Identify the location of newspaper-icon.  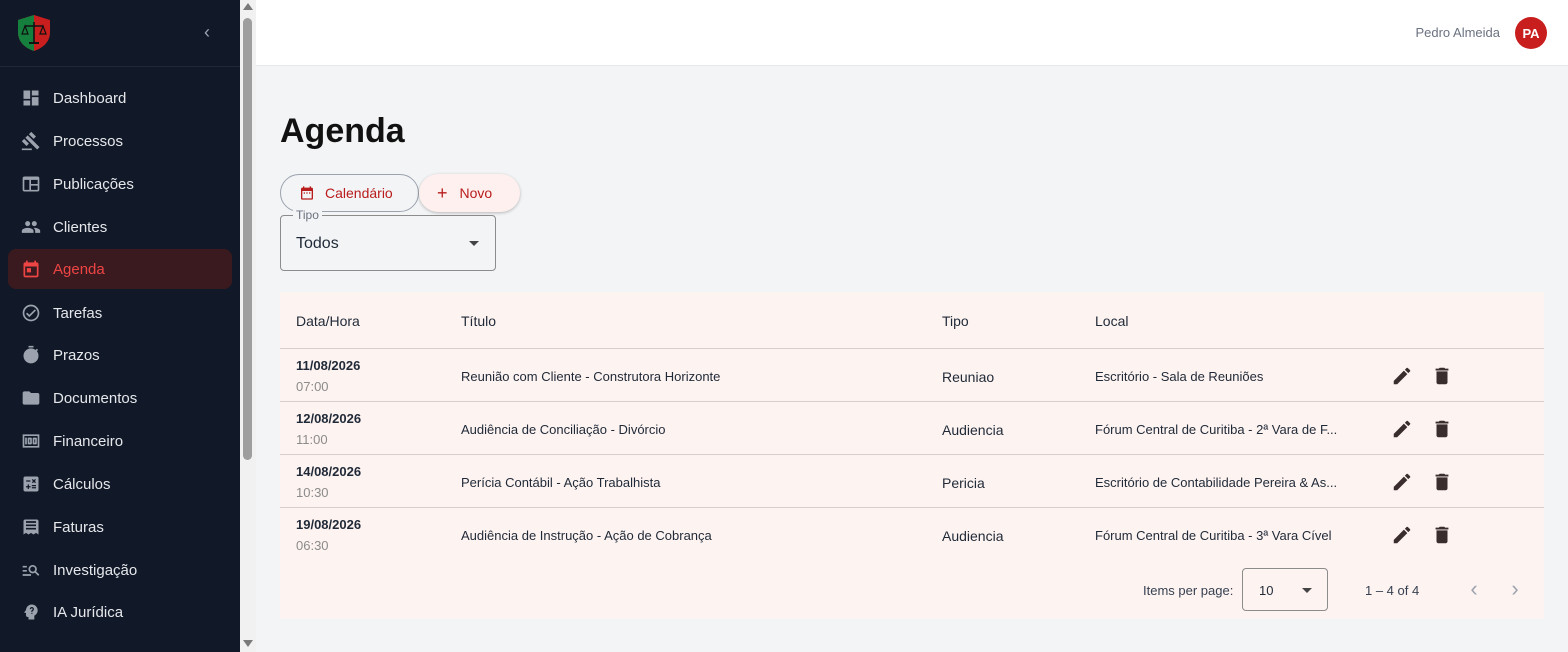
(31, 184).